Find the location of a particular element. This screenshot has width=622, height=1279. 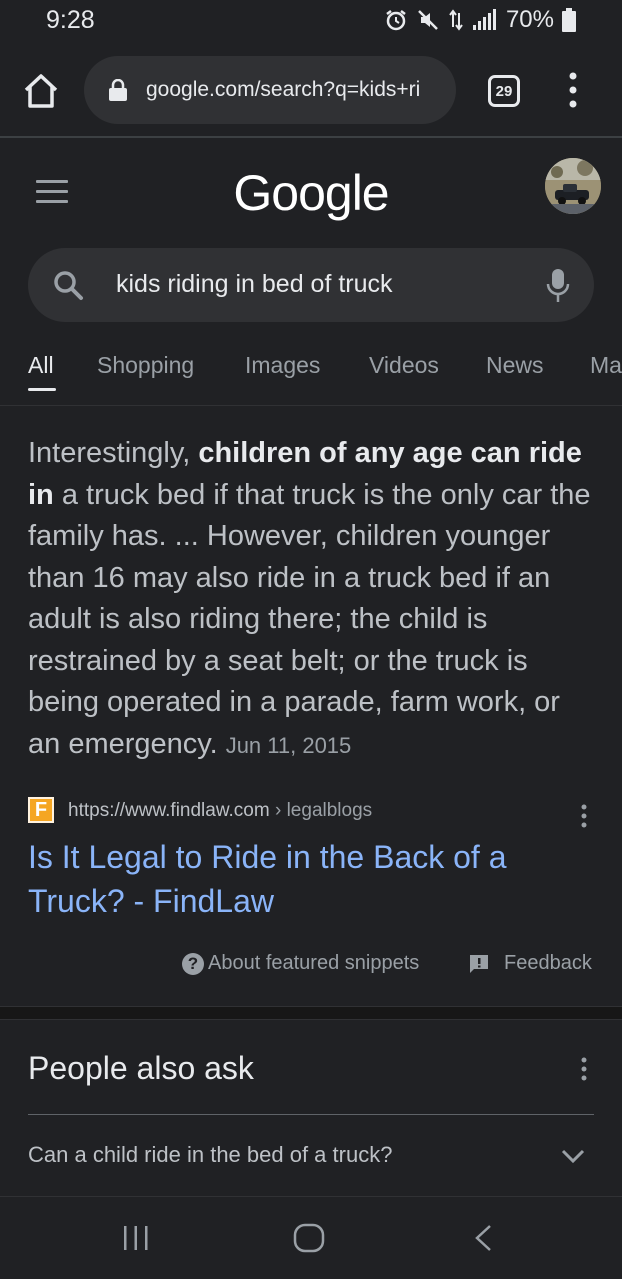

battery-percent: 70% is located at coordinates (529, 19).